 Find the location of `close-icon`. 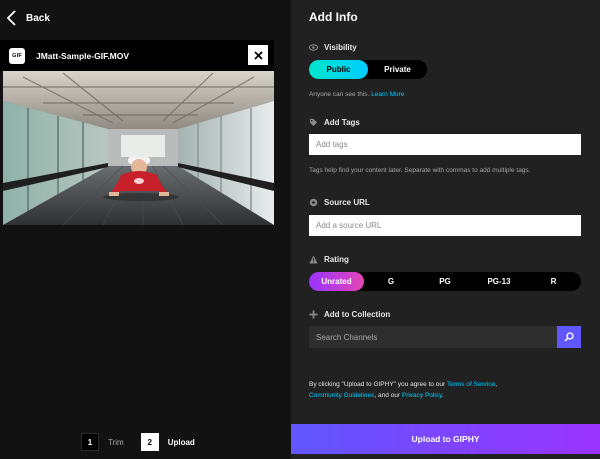

close-icon is located at coordinates (258, 55).